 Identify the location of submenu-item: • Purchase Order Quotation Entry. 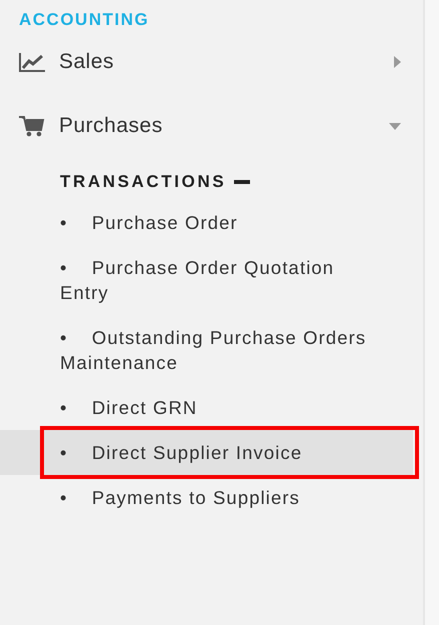
(206, 280).